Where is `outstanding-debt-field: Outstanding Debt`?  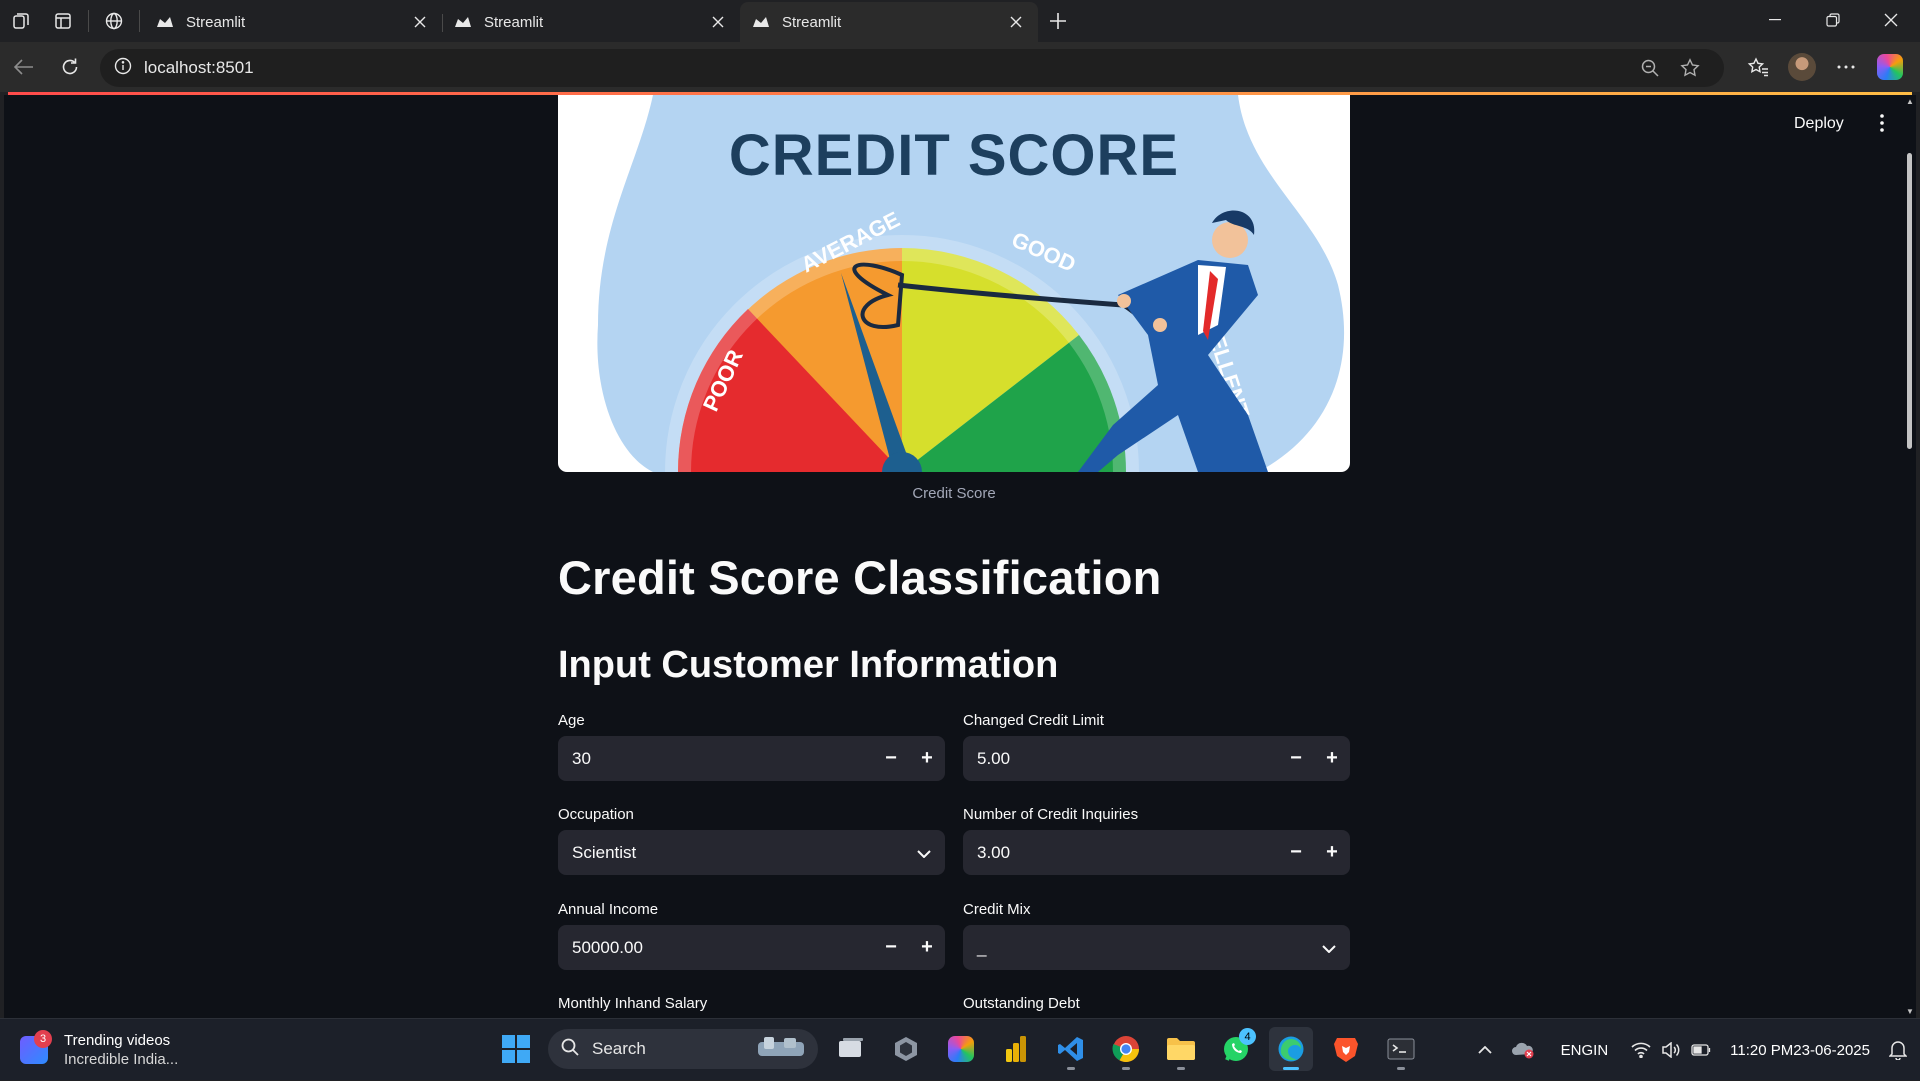 outstanding-debt-field: Outstanding Debt is located at coordinates (1156, 1006).